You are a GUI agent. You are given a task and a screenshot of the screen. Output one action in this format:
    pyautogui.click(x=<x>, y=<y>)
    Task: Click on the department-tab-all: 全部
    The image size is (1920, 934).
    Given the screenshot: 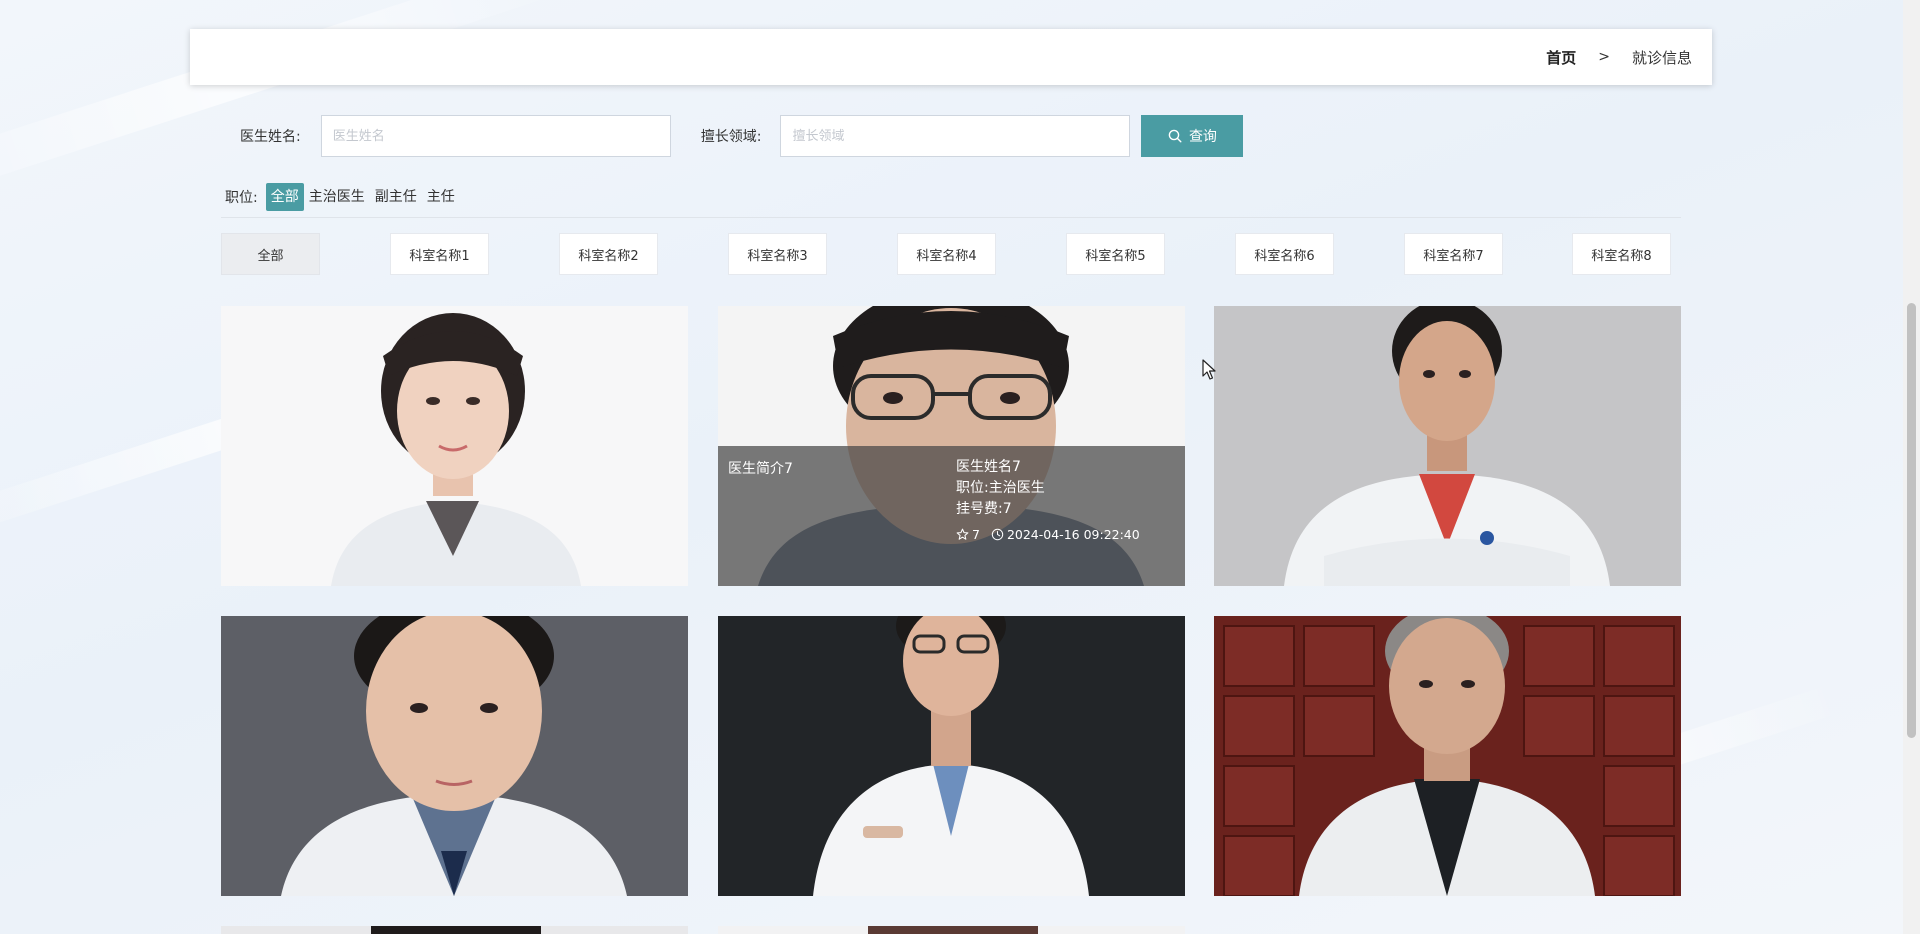 What is the action you would take?
    pyautogui.click(x=270, y=254)
    